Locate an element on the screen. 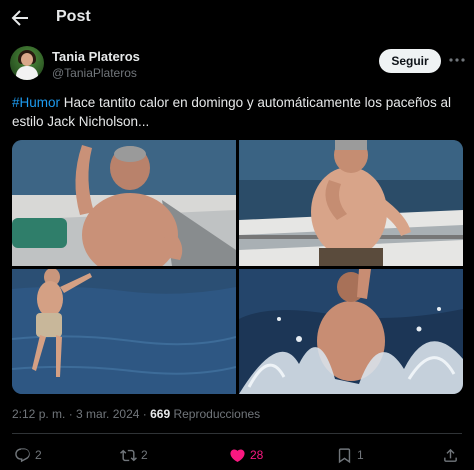 This screenshot has height=470, width=474. bookmark-icon is located at coordinates (344, 455).